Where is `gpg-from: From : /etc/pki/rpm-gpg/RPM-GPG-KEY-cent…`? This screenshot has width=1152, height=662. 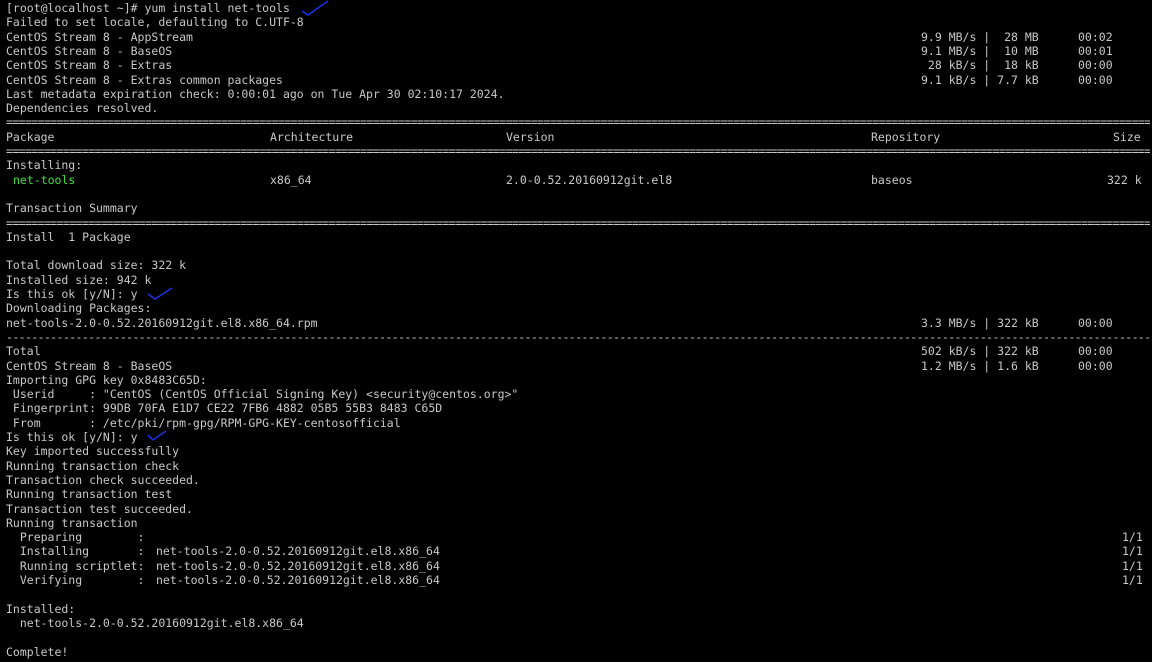
gpg-from: From : /etc/pki/rpm-gpg/RPM-GPG-KEY-cent… is located at coordinates (203, 422).